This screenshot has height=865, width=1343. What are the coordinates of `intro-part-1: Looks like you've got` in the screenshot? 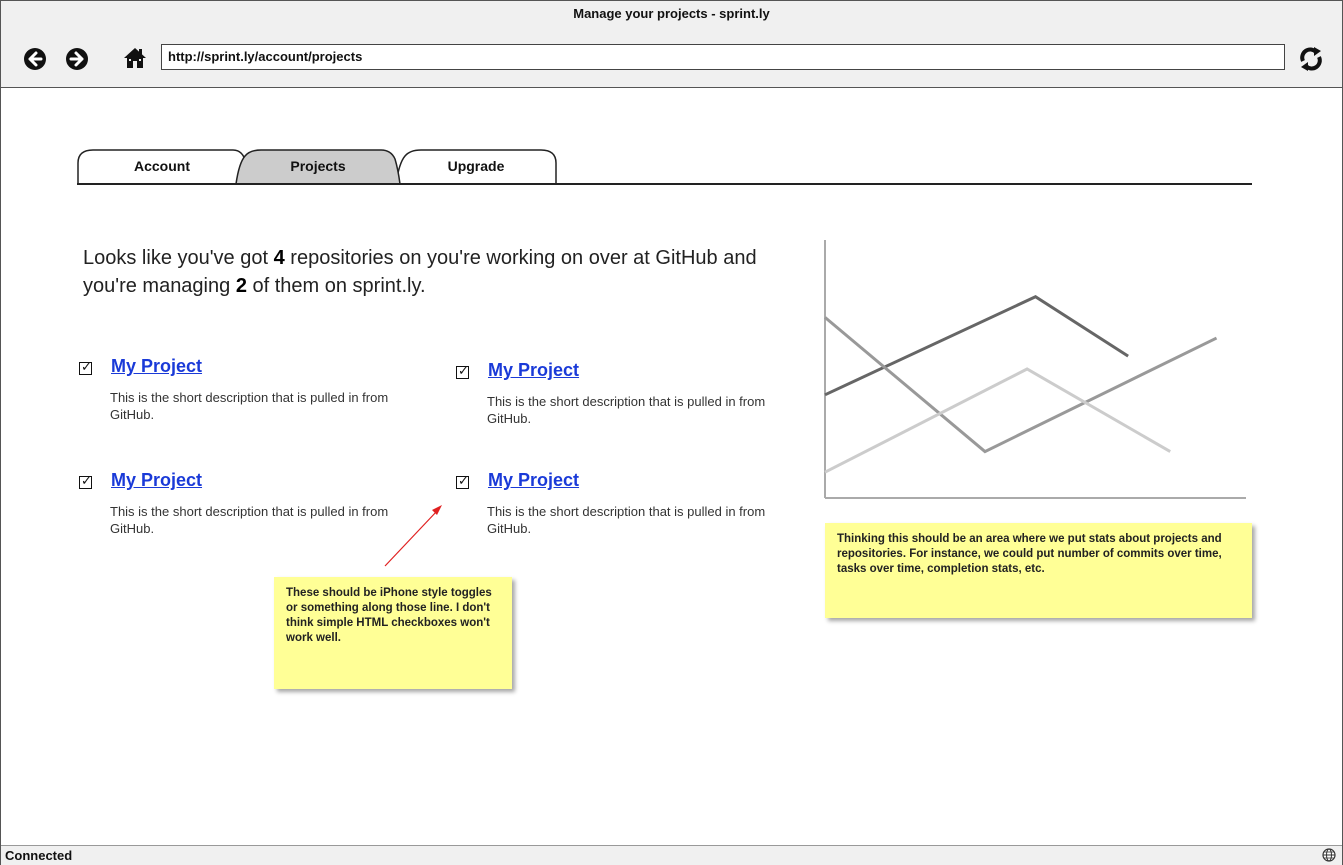 It's located at (178, 258).